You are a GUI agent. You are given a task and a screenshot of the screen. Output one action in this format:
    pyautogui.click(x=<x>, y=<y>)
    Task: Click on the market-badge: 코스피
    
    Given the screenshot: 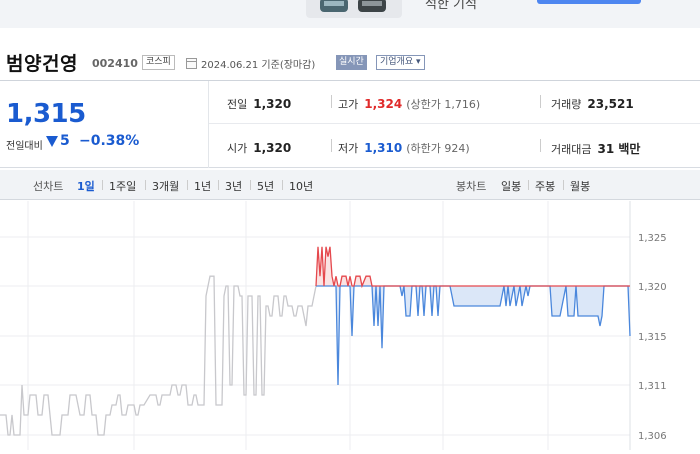 What is the action you would take?
    pyautogui.click(x=158, y=62)
    